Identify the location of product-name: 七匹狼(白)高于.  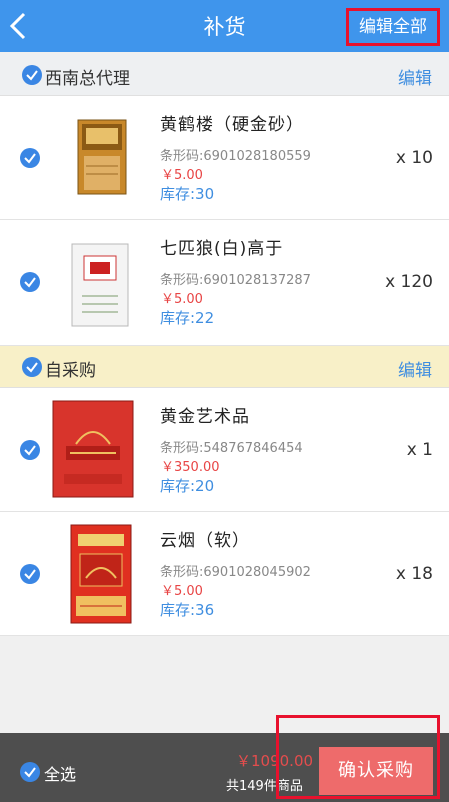
(222, 249).